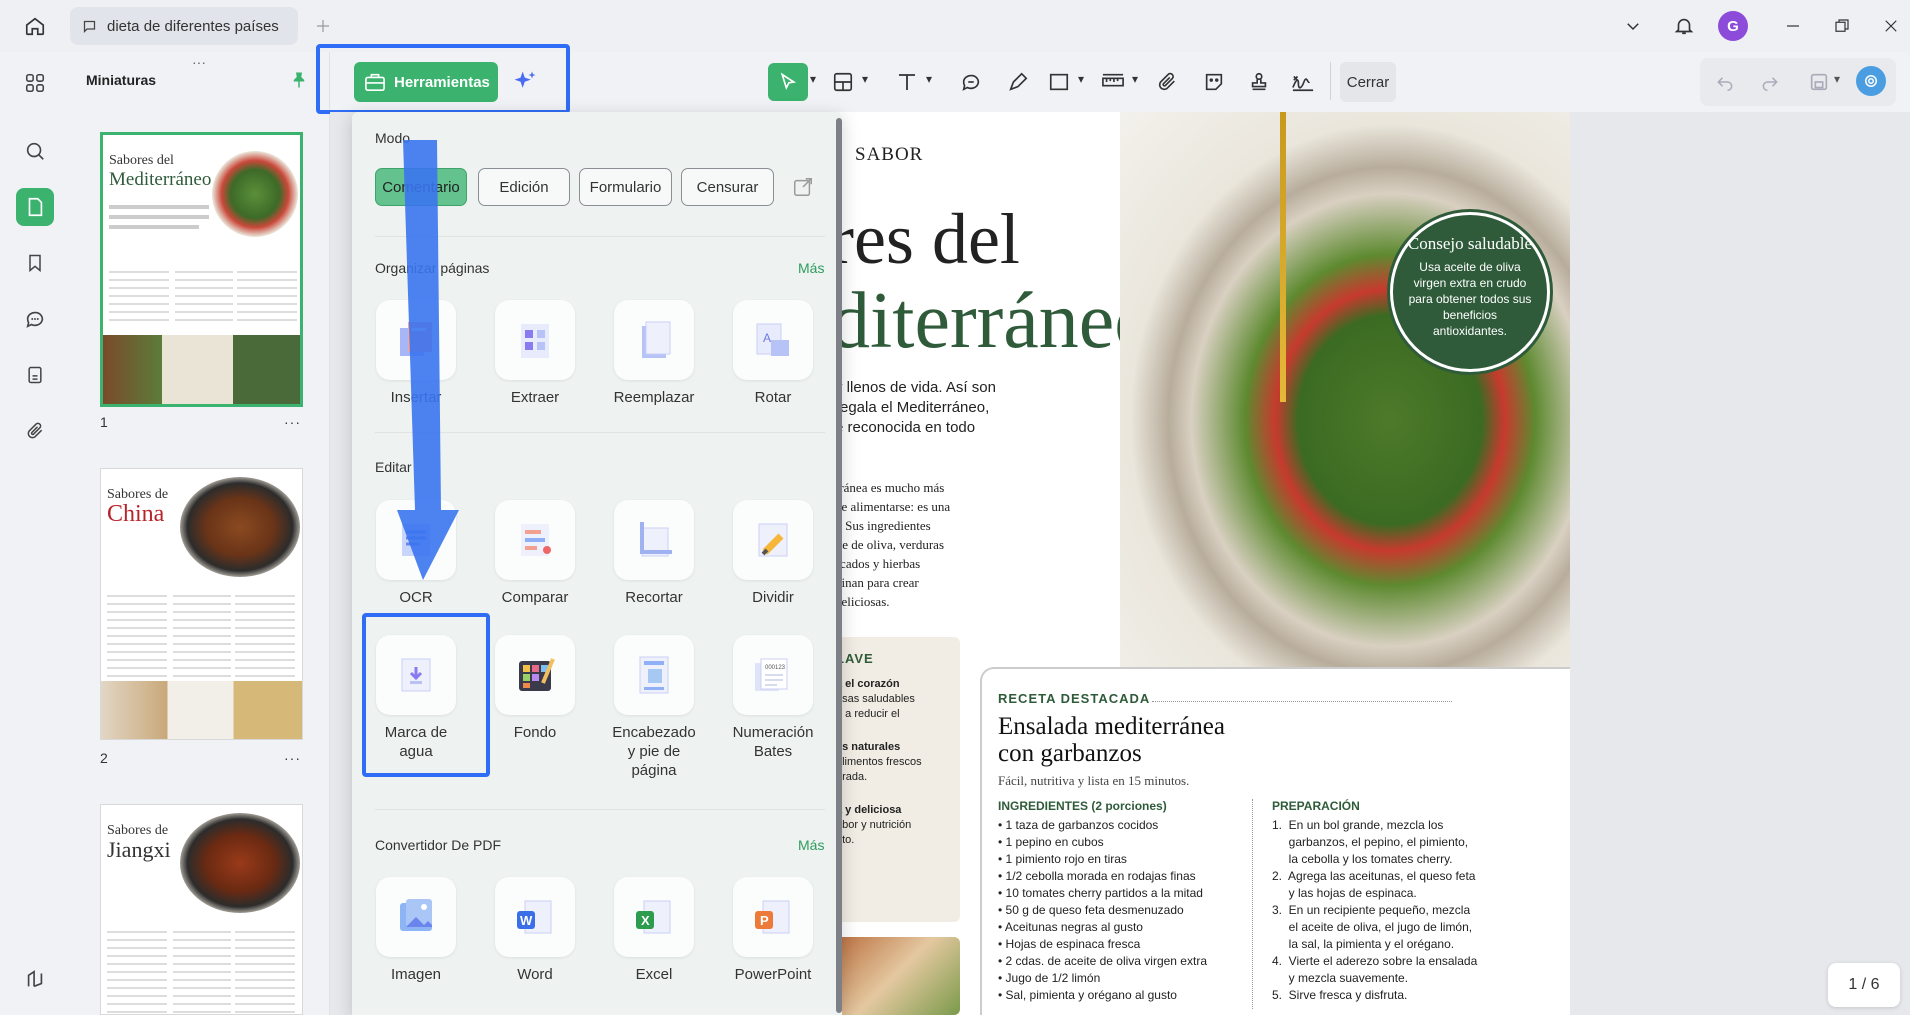 The width and height of the screenshot is (1910, 1015). I want to click on thumbnails-icon, so click(35, 207).